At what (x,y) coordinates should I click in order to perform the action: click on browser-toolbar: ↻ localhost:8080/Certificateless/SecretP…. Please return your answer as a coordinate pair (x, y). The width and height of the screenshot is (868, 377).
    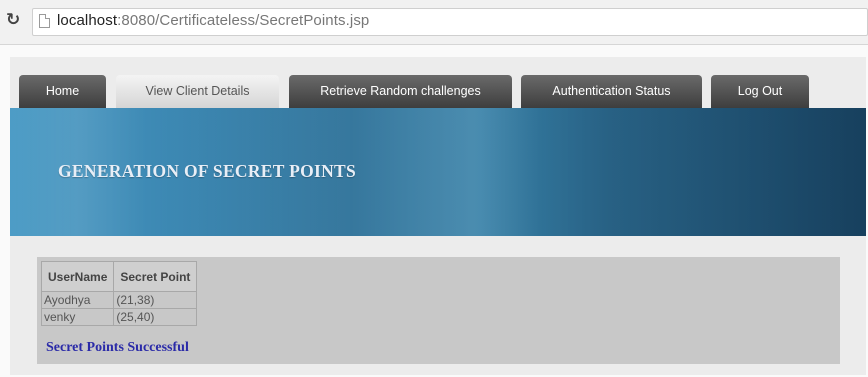
    Looking at the image, I should click on (434, 22).